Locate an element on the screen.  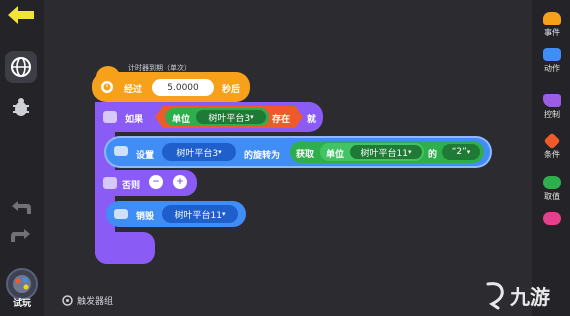
get-label: 获取 is located at coordinates (305, 155).